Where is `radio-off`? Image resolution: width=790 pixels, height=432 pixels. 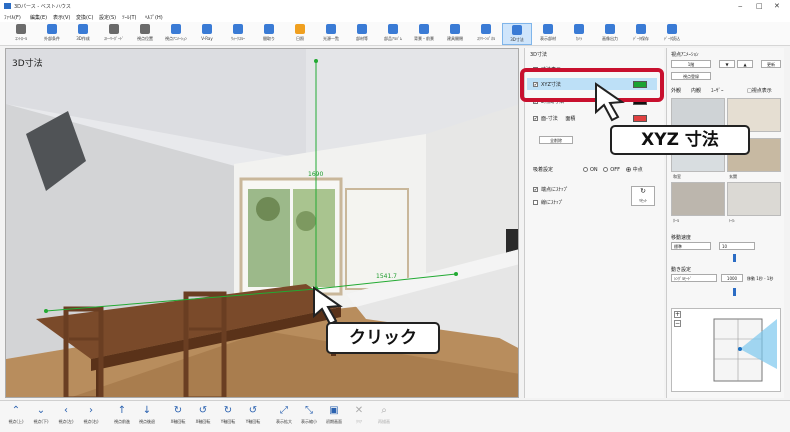
radio-off is located at coordinates (606, 169).